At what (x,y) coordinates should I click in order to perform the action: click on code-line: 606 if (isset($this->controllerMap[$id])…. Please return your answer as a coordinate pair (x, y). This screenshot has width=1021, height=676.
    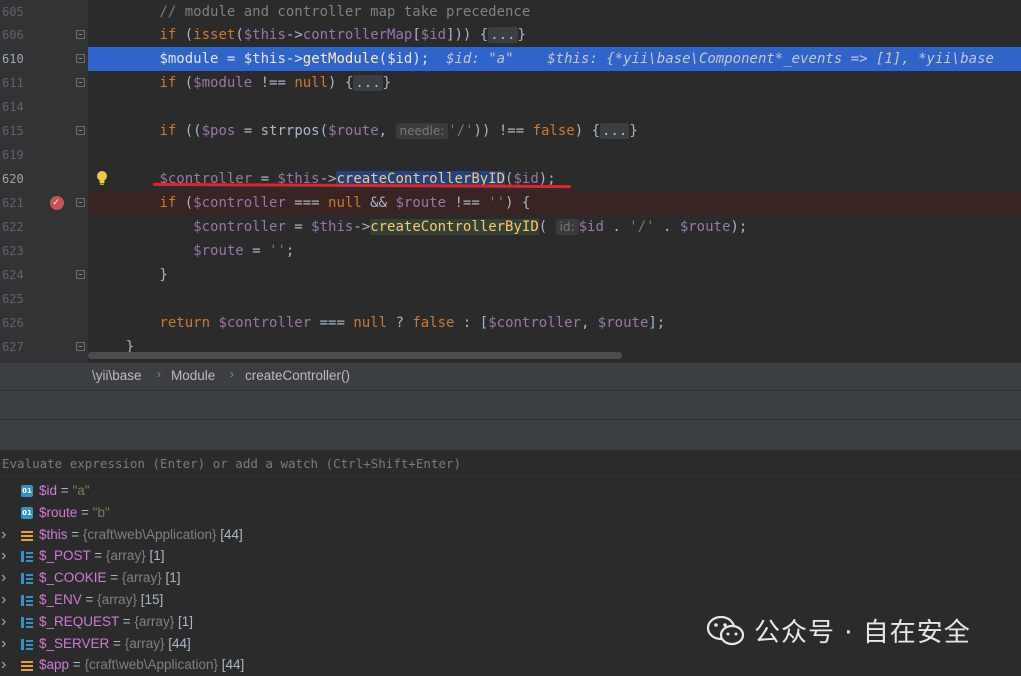
    Looking at the image, I should click on (510, 35).